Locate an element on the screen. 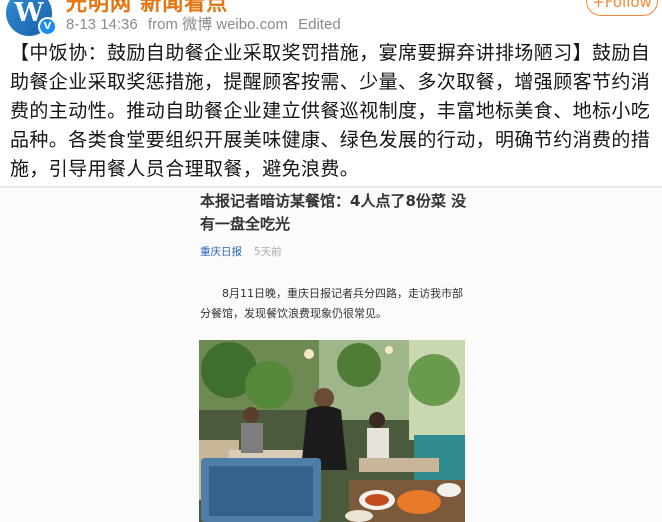 This screenshot has height=522, width=662. restaurant-photo-art is located at coordinates (332, 431).